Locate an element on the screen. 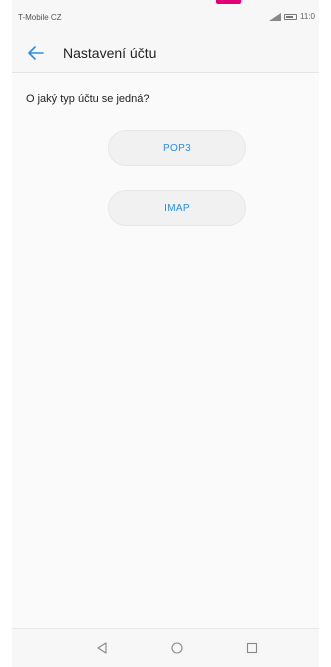  back-button is located at coordinates (36, 53).